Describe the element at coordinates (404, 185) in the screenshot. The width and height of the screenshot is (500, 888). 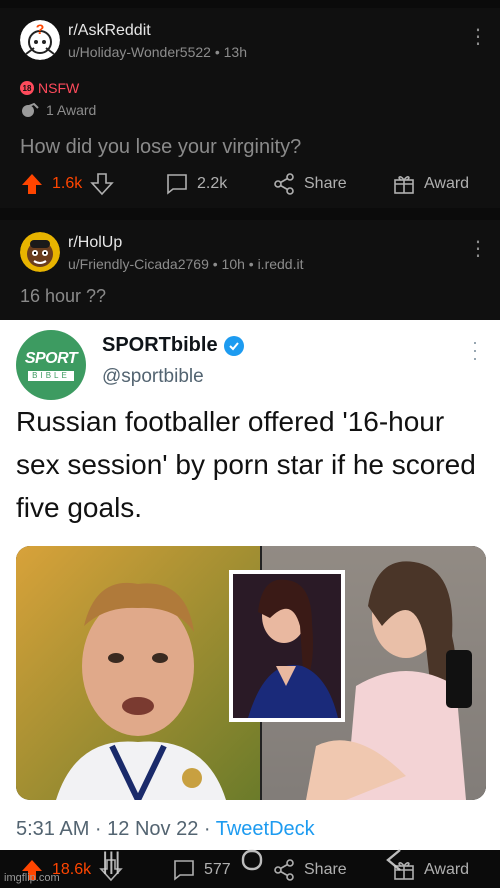
I see `award-icon` at that location.